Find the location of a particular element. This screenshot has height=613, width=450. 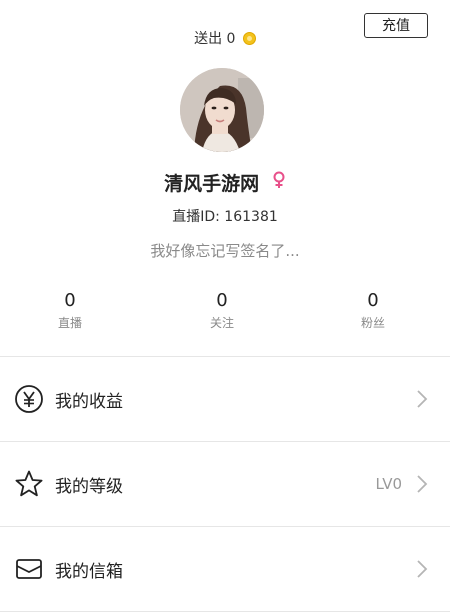

female-icon is located at coordinates (279, 182).